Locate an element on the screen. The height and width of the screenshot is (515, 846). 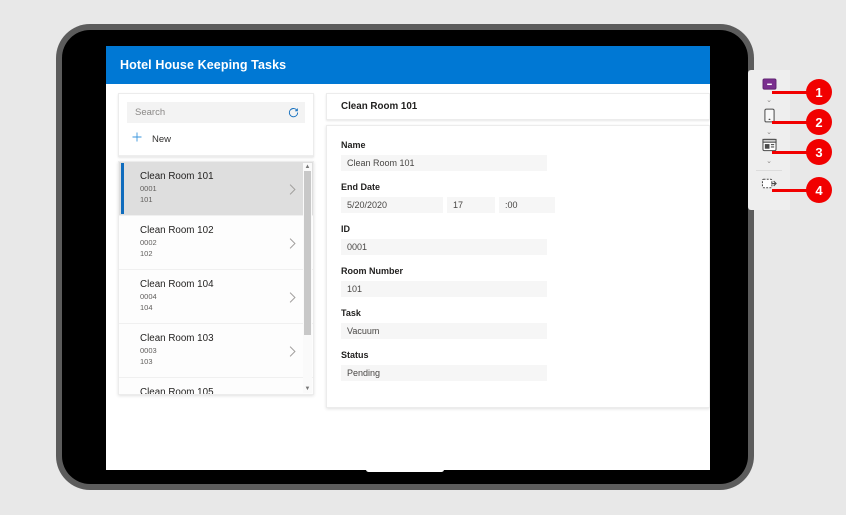
new-button: New is located at coordinates (216, 139).